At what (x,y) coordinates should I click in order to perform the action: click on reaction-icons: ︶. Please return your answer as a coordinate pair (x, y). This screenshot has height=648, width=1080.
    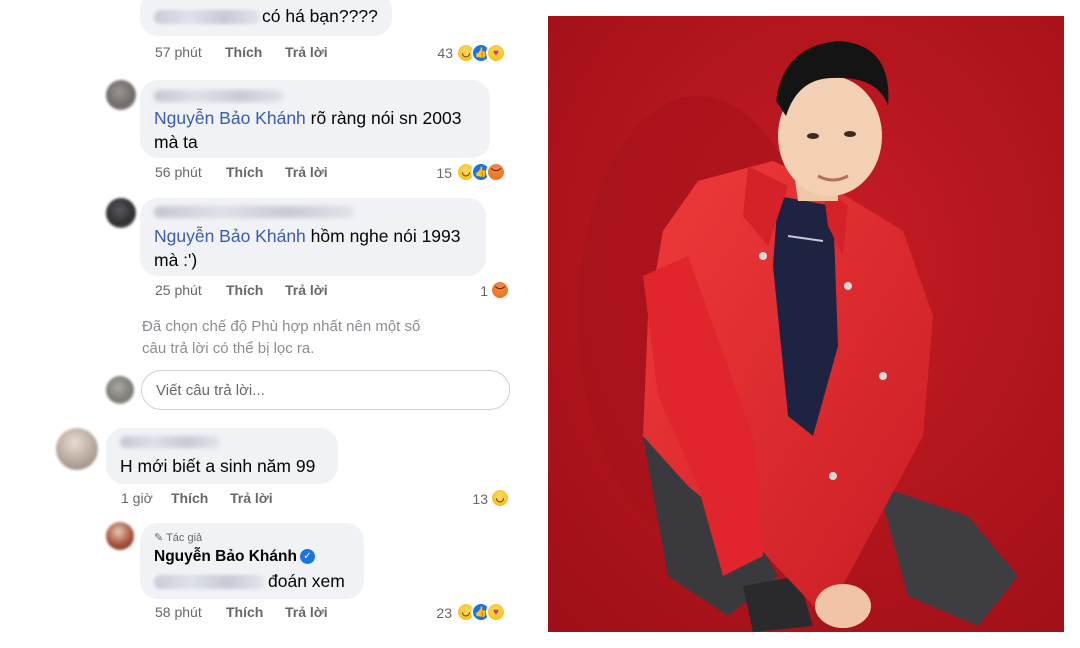
    Looking at the image, I should click on (501, 290).